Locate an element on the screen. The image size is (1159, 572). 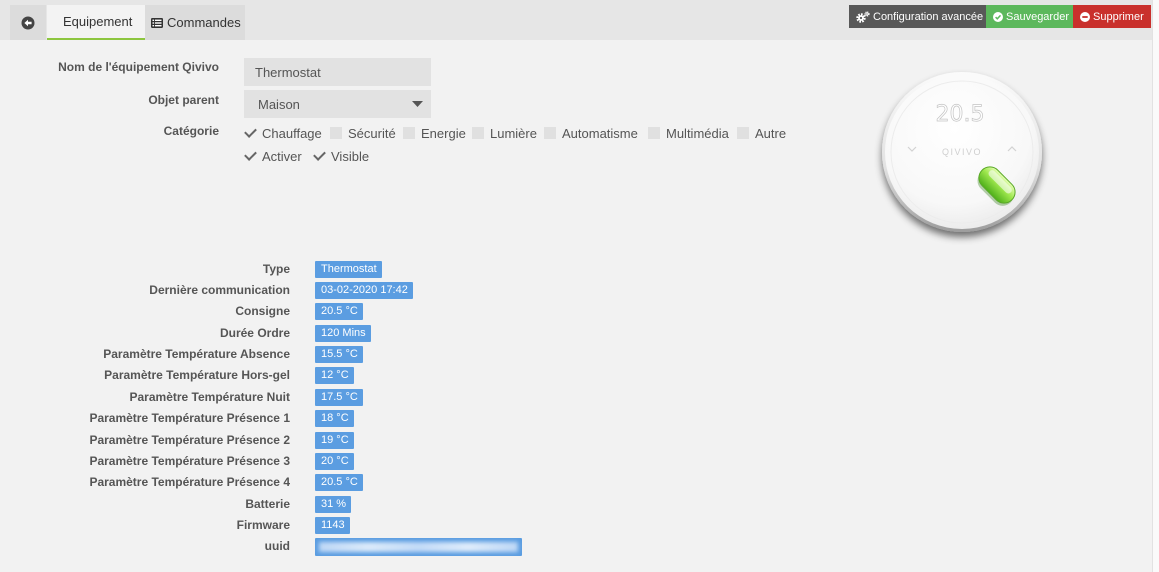
info-label: Type is located at coordinates (276, 268).